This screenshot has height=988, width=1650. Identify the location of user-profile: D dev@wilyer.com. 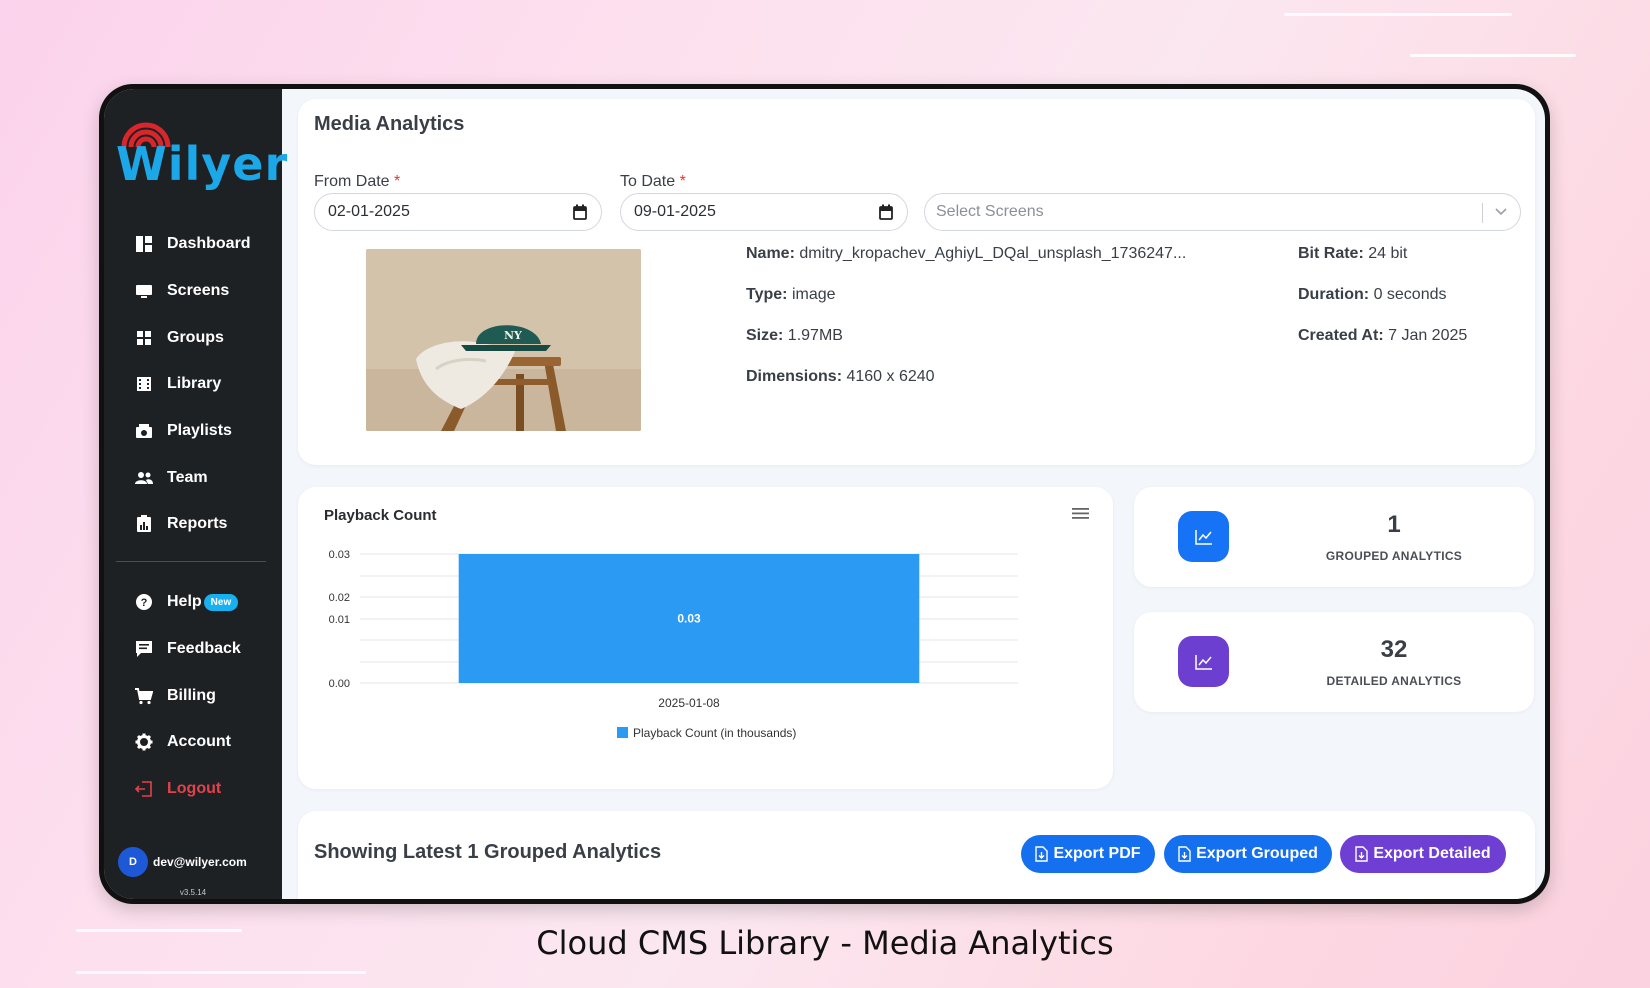
(182, 862).